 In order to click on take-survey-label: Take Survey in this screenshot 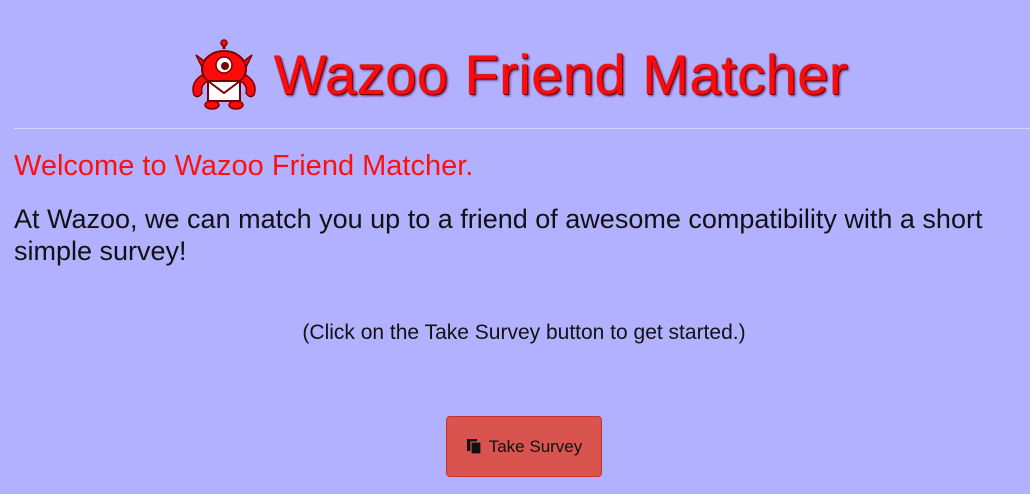, I will do `click(535, 446)`.